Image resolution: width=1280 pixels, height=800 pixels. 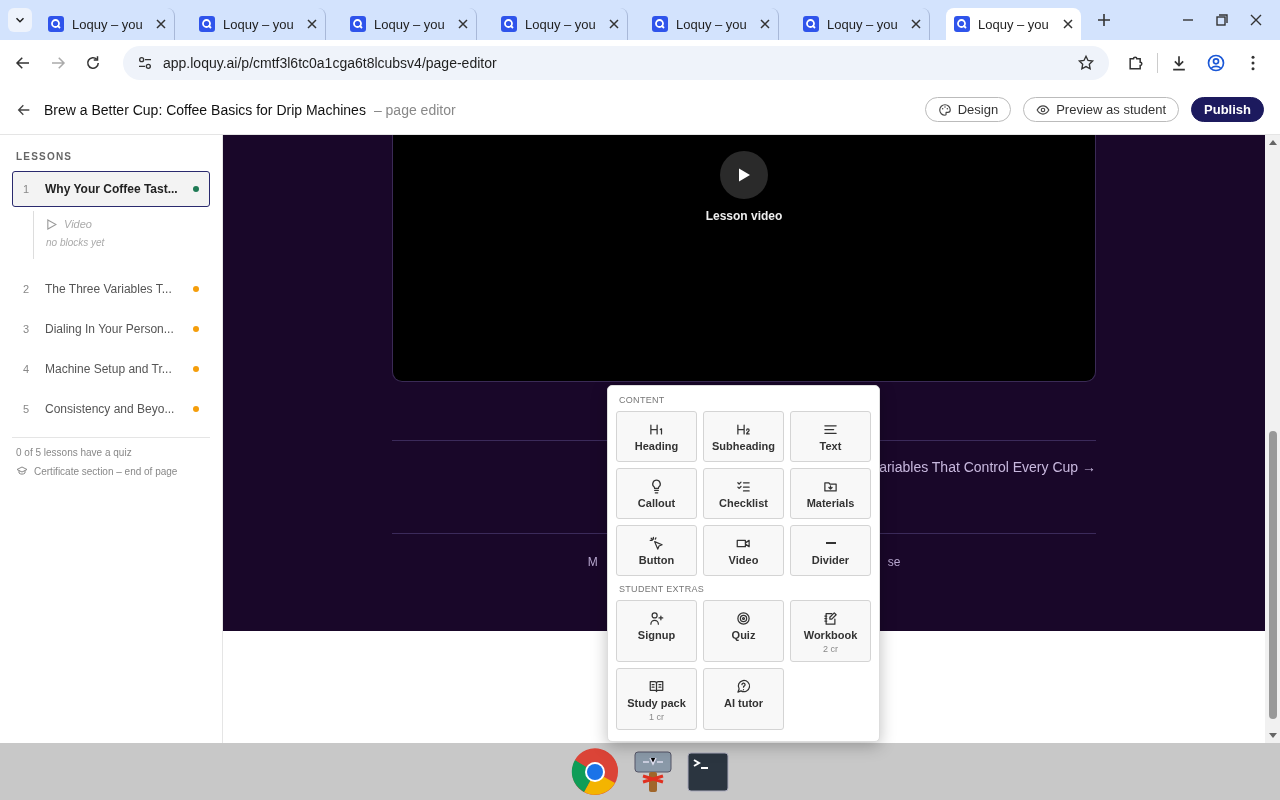 I want to click on restore-icon, so click(x=1222, y=20).